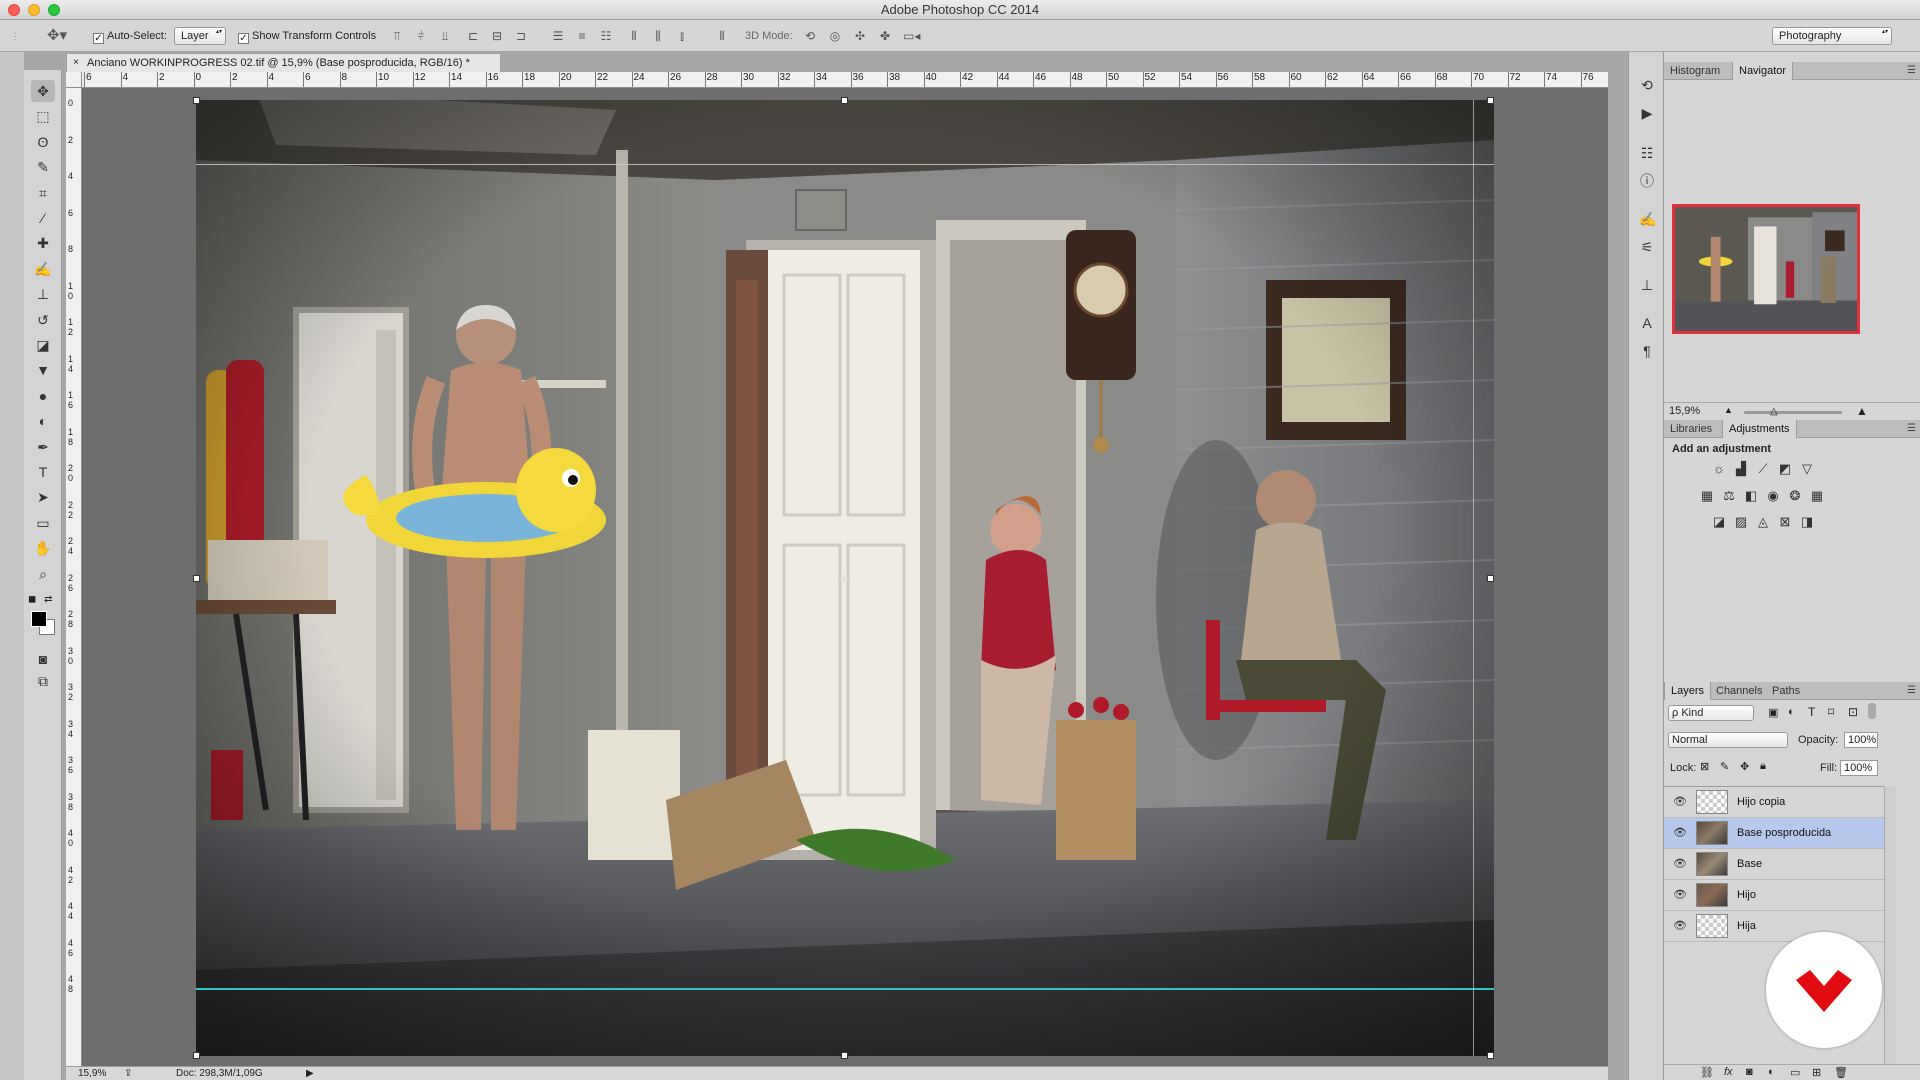 The height and width of the screenshot is (1080, 1920). What do you see at coordinates (1763, 71) in the screenshot?
I see `tab-navigator: Navigator` at bounding box center [1763, 71].